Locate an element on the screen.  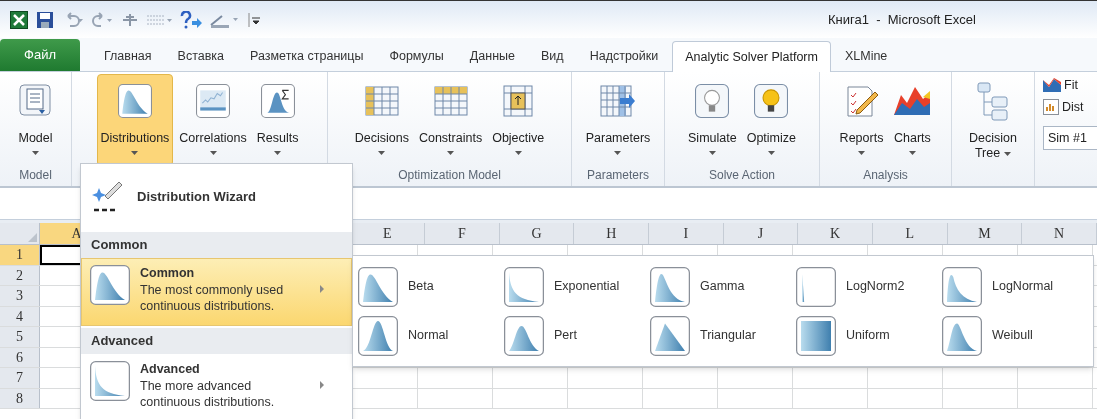
button-label: Decision is located at coordinates (993, 138).